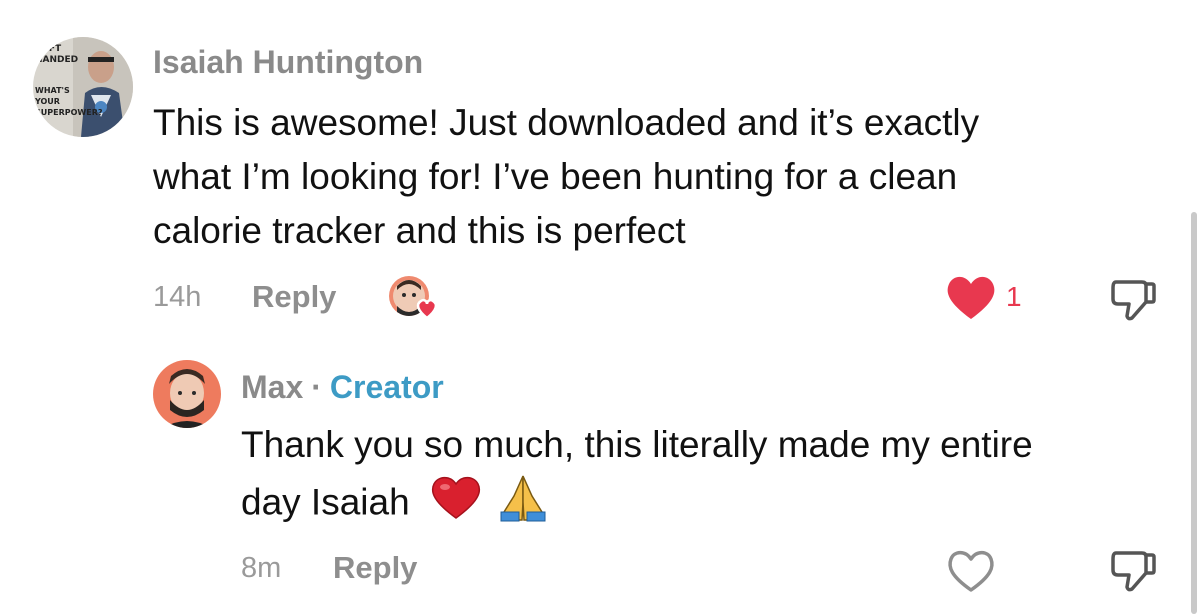  I want to click on svg-text: WHAT'S, so click(52, 90).